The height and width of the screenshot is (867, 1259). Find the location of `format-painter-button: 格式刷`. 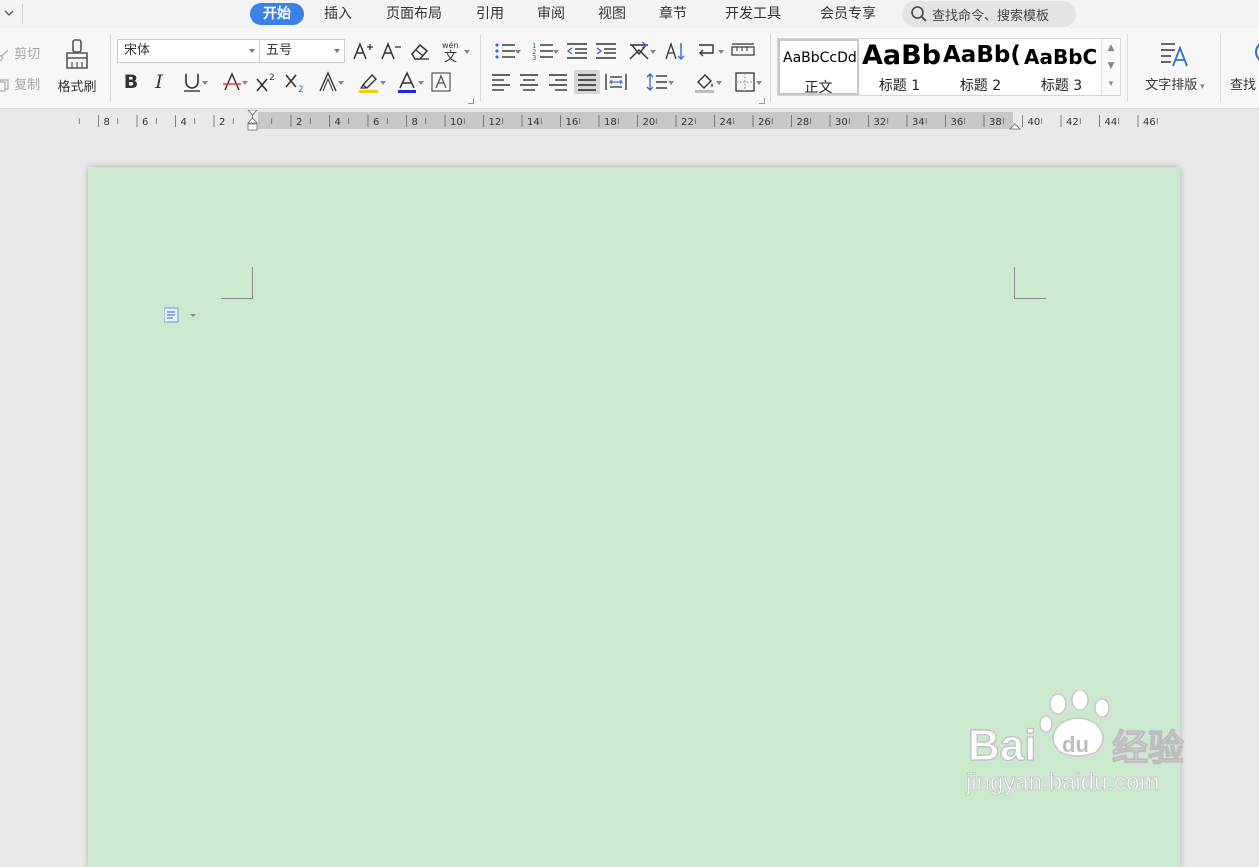

format-painter-button: 格式刷 is located at coordinates (77, 66).